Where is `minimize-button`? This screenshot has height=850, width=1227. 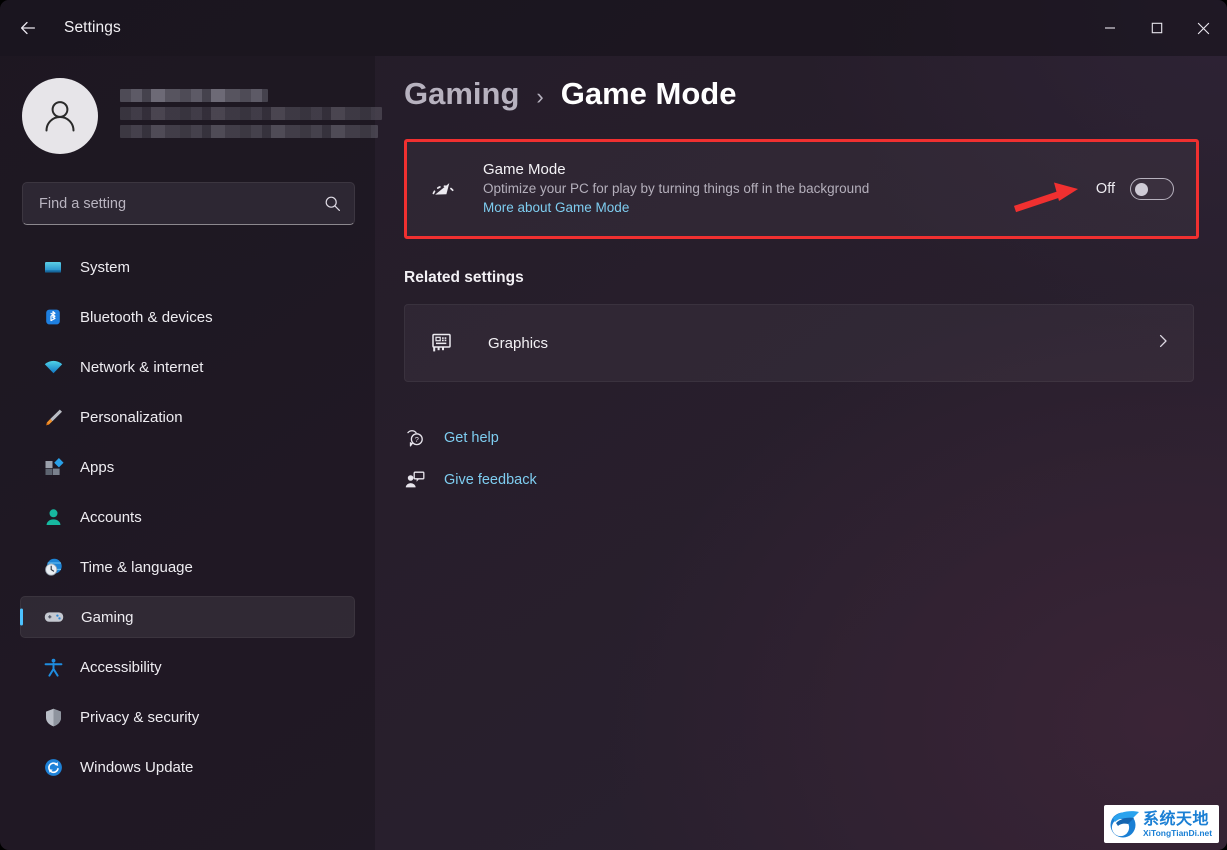 minimize-button is located at coordinates (1109, 28).